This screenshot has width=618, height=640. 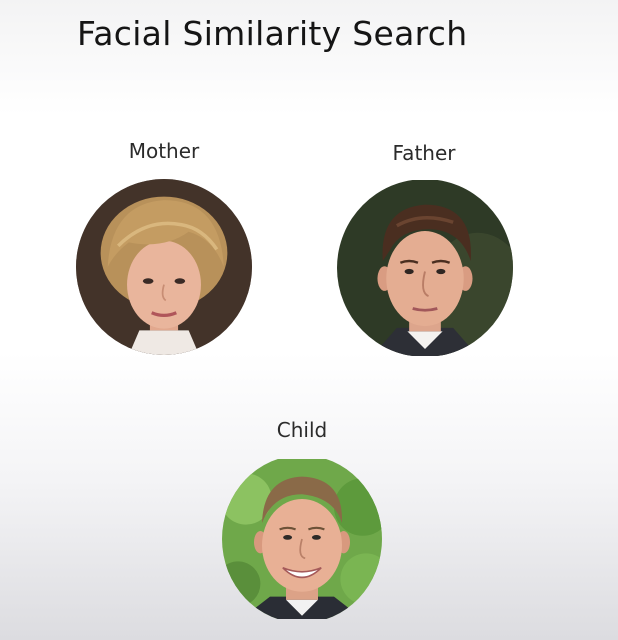 I want to click on father-portrait-image, so click(x=425, y=268).